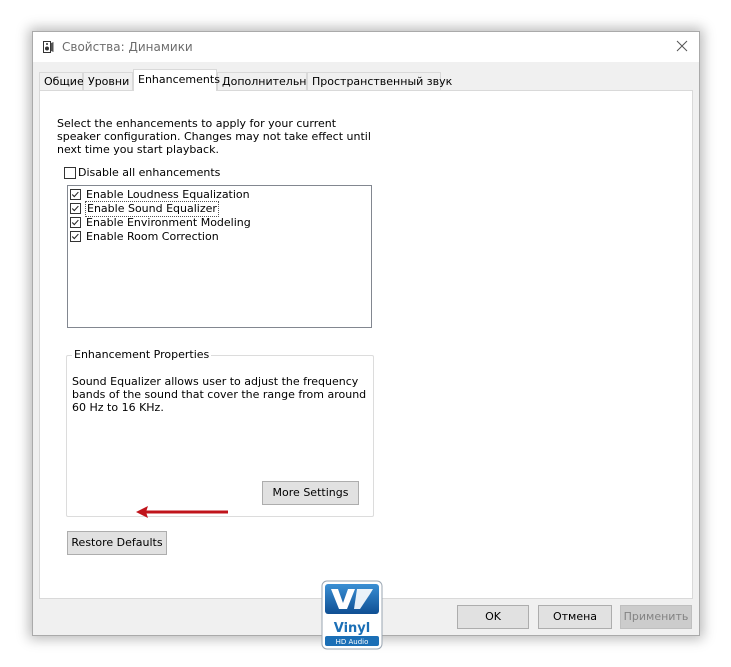 The image size is (731, 667). Describe the element at coordinates (108, 81) in the screenshot. I see `tab-levels: Уровни` at that location.